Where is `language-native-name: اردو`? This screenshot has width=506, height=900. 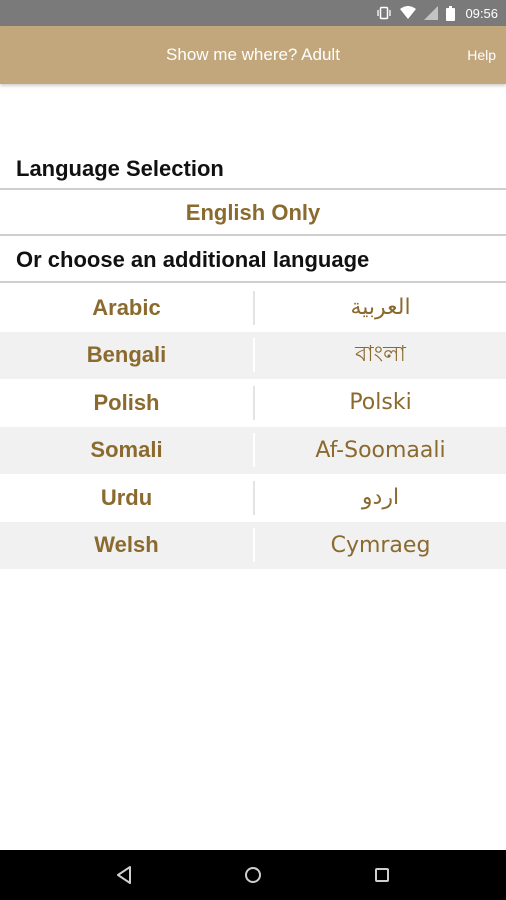 language-native-name: اردو is located at coordinates (380, 498).